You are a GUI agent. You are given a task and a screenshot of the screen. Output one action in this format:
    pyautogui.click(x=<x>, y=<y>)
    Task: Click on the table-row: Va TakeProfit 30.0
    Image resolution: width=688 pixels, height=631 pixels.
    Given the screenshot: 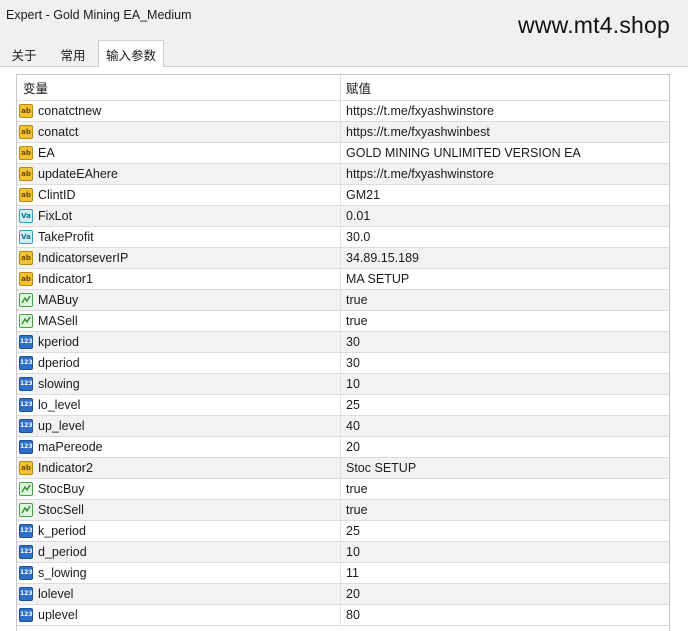 What is the action you would take?
    pyautogui.click(x=343, y=237)
    